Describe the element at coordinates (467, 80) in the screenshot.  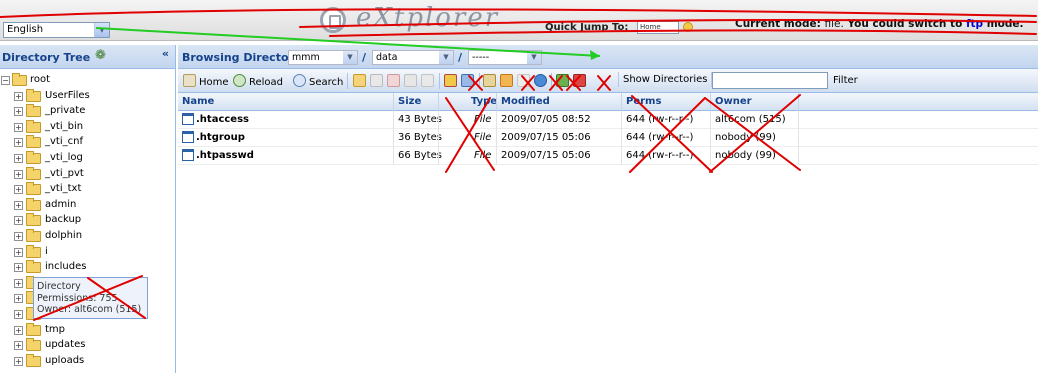
I see `download-icon` at that location.